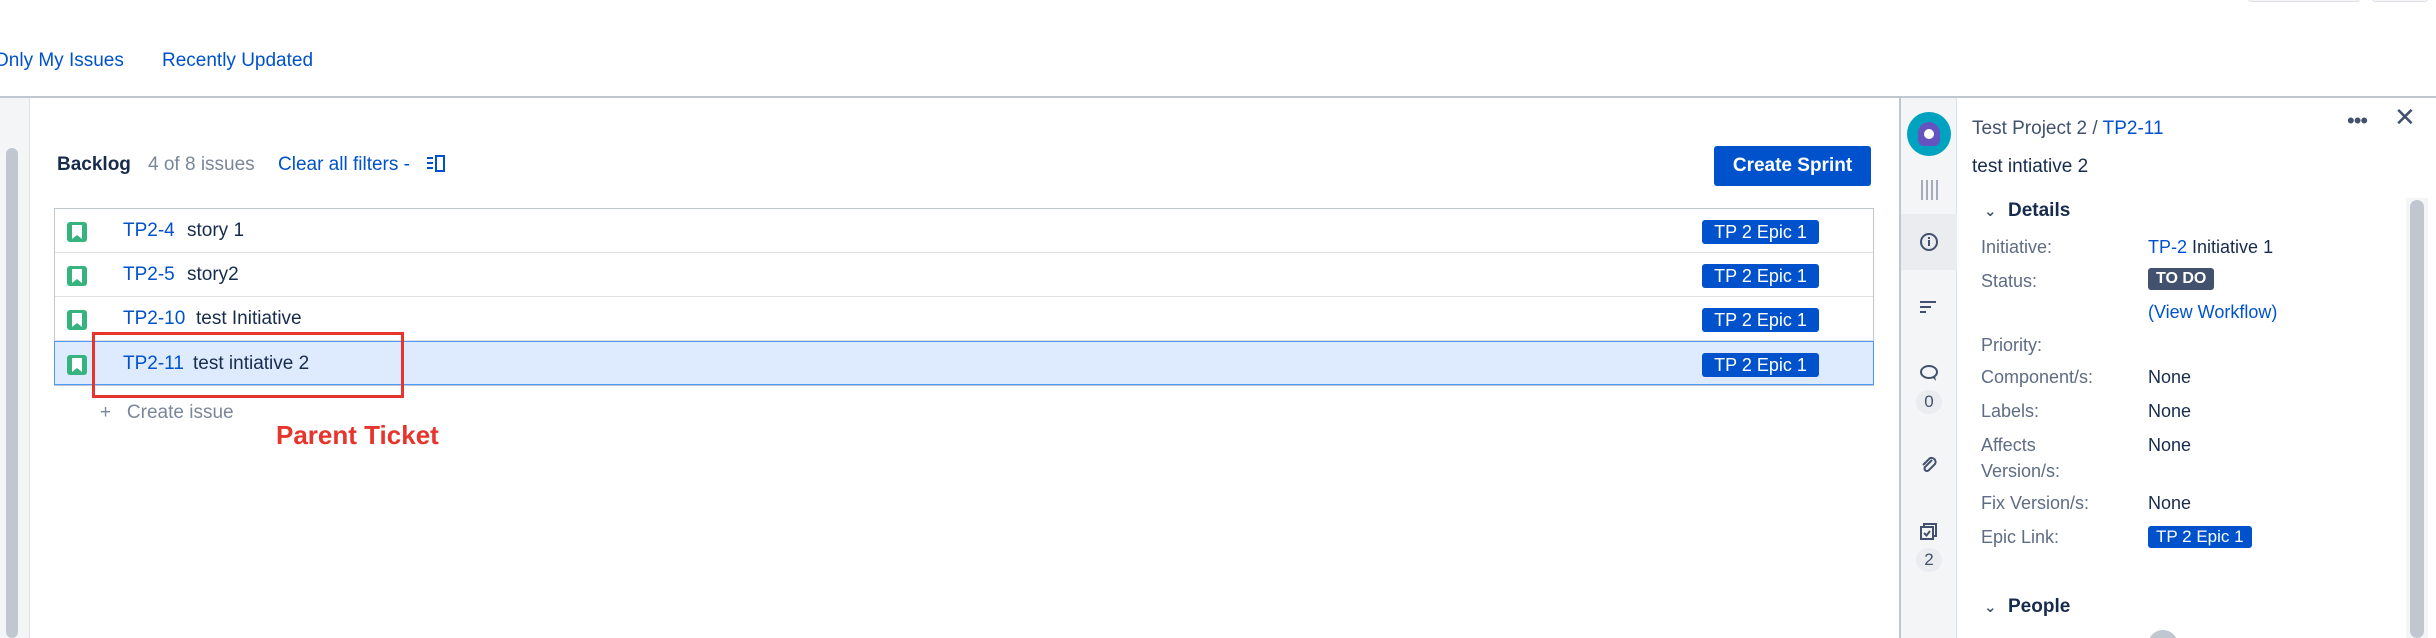 Image resolution: width=2436 pixels, height=638 pixels. What do you see at coordinates (2009, 281) in the screenshot?
I see `status-label: Status:` at bounding box center [2009, 281].